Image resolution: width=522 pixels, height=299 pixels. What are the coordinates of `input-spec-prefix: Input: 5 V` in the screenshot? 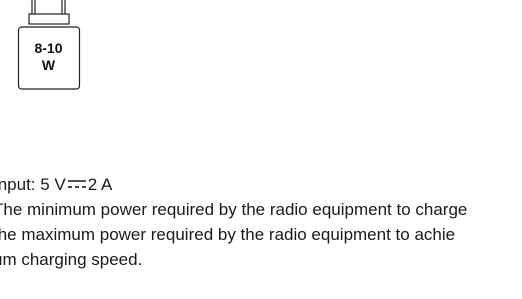 It's located at (33, 184).